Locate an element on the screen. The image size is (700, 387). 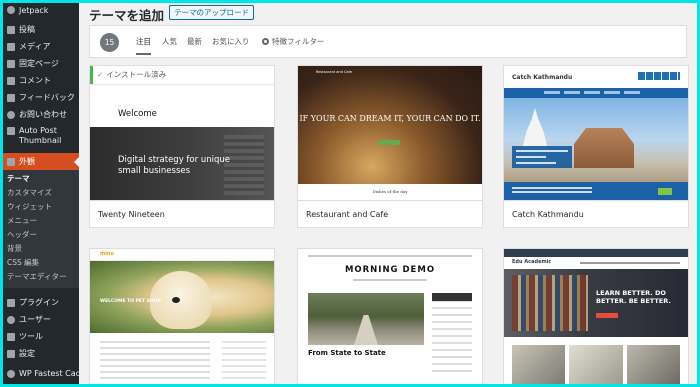
feature-filter-label: 特徴フィルター is located at coordinates (298, 41).